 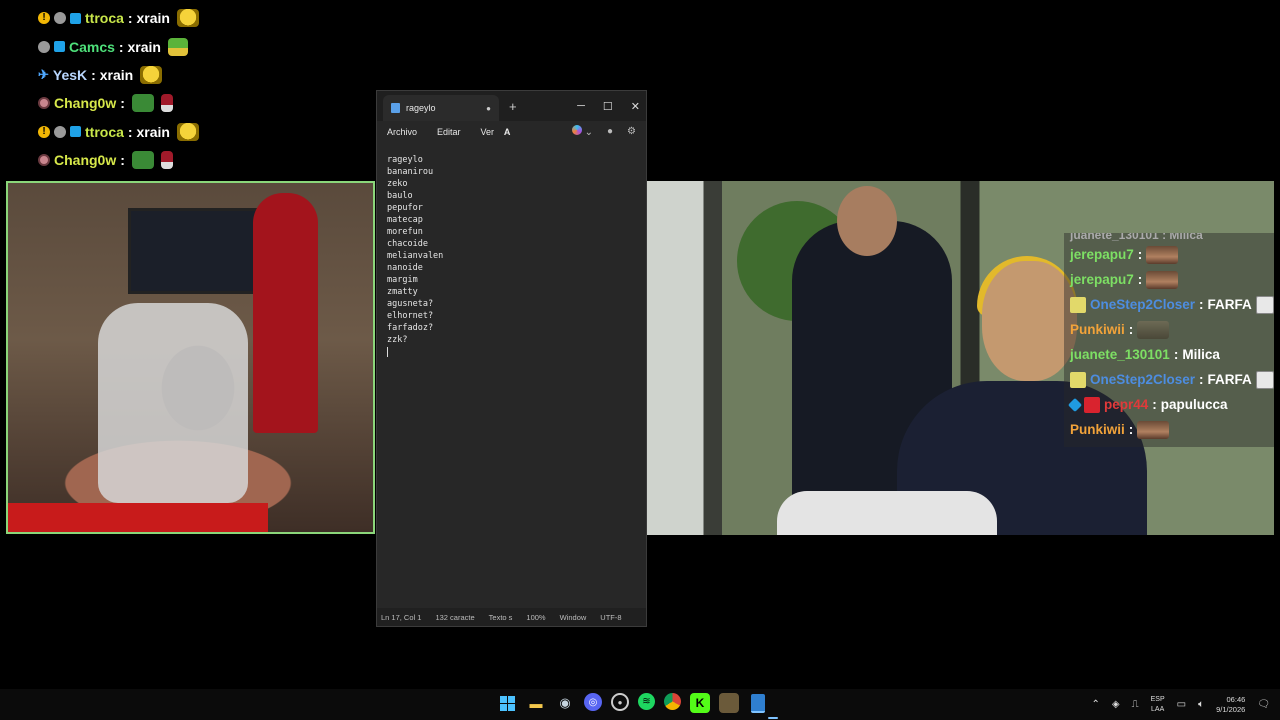 I want to click on settings-gear-icon: ⚙, so click(x=631, y=131).